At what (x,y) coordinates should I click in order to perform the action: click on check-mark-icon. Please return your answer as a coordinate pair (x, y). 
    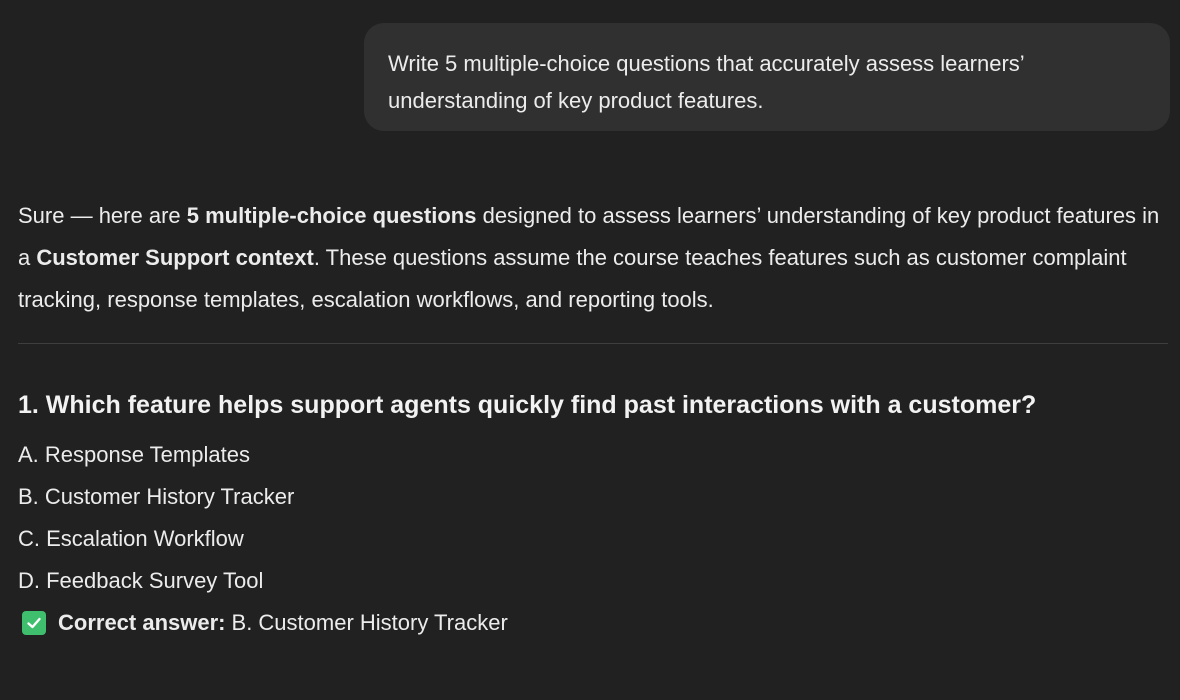
    Looking at the image, I should click on (34, 623).